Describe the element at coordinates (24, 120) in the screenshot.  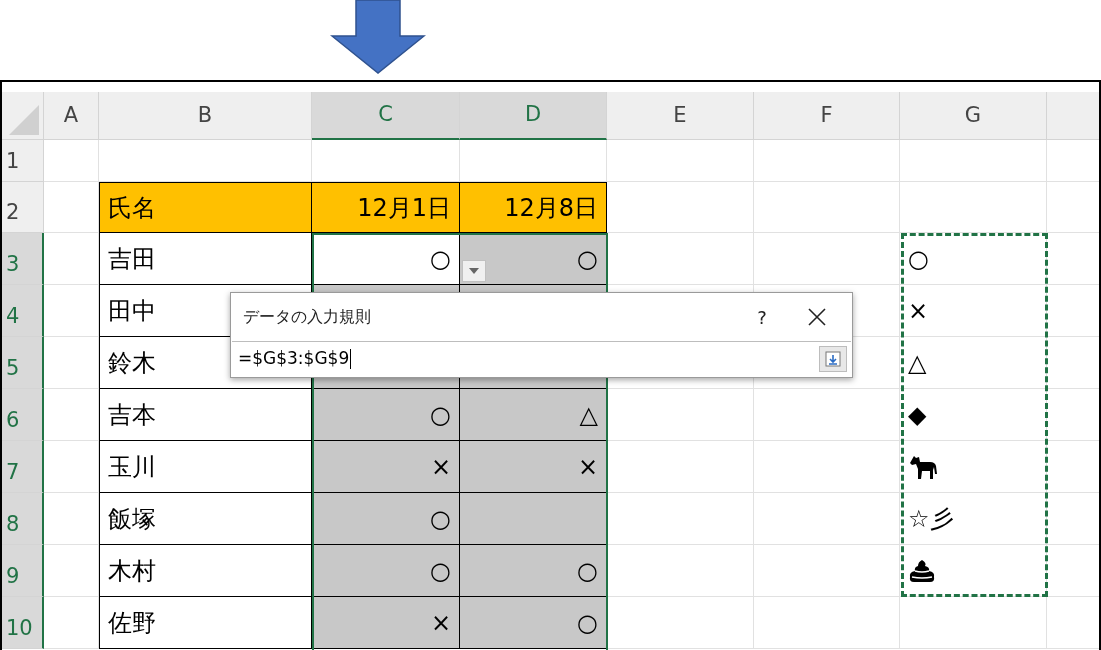
I see `triangle-icon` at that location.